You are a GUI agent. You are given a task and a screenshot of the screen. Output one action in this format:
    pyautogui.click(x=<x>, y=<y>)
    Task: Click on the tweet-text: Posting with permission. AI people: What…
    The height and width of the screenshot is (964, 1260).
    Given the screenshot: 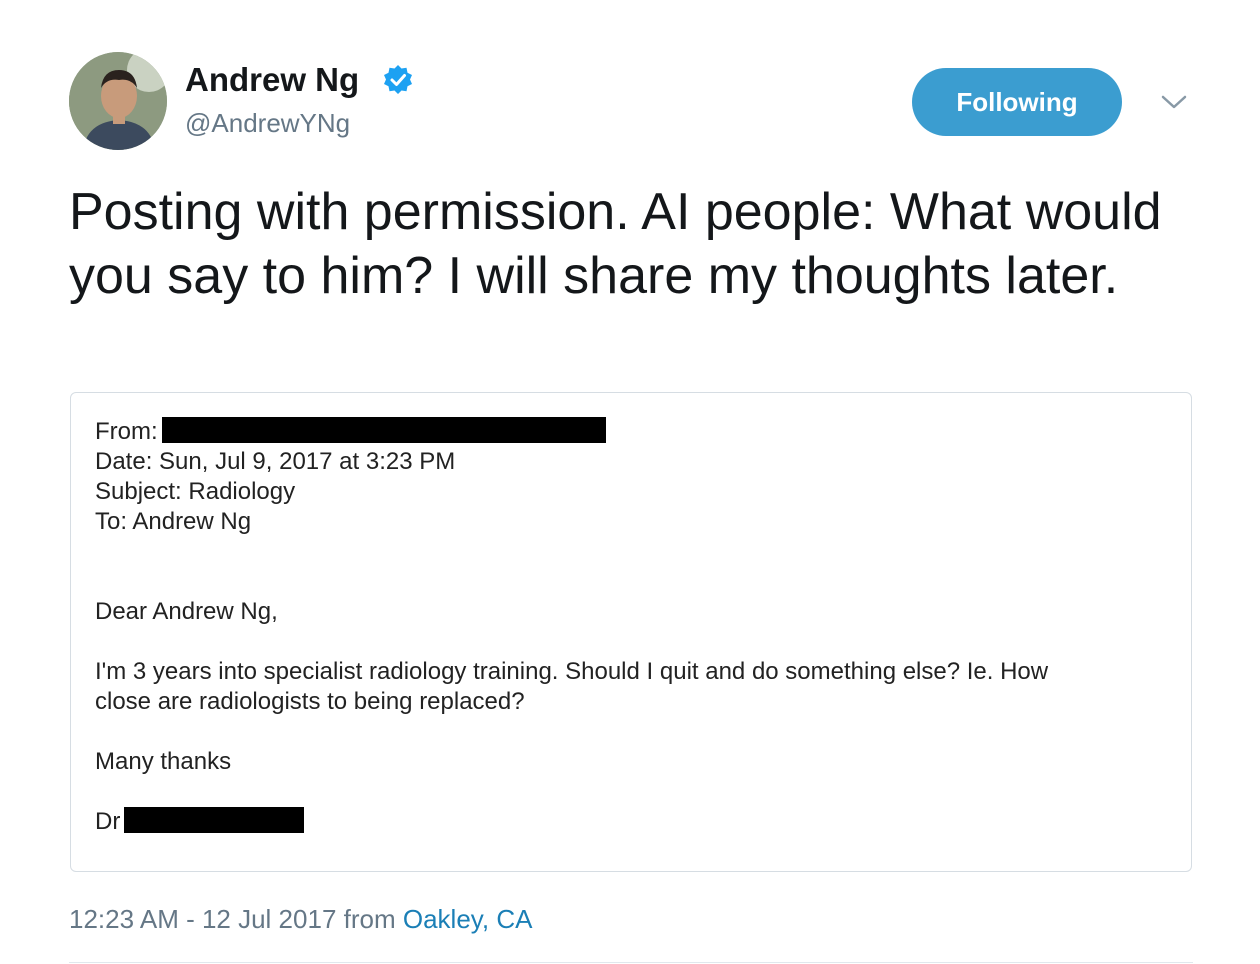 What is the action you would take?
    pyautogui.click(x=615, y=244)
    